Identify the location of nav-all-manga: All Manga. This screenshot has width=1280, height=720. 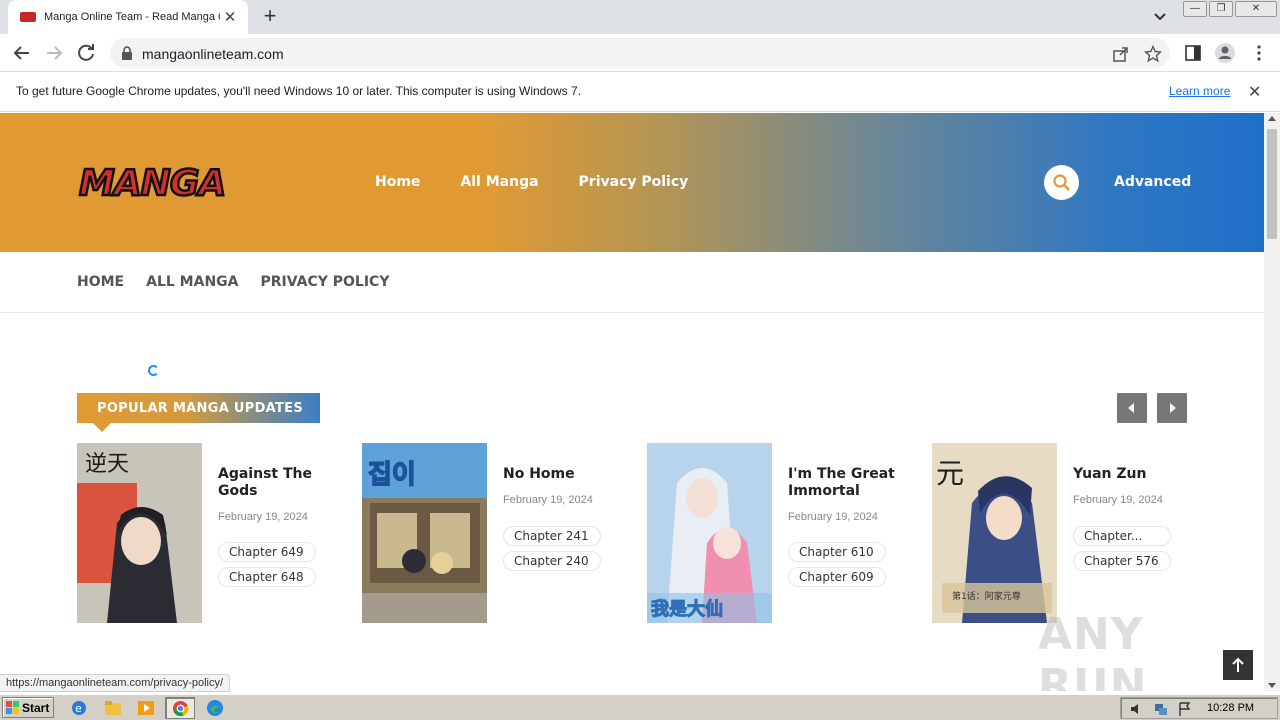
(499, 182).